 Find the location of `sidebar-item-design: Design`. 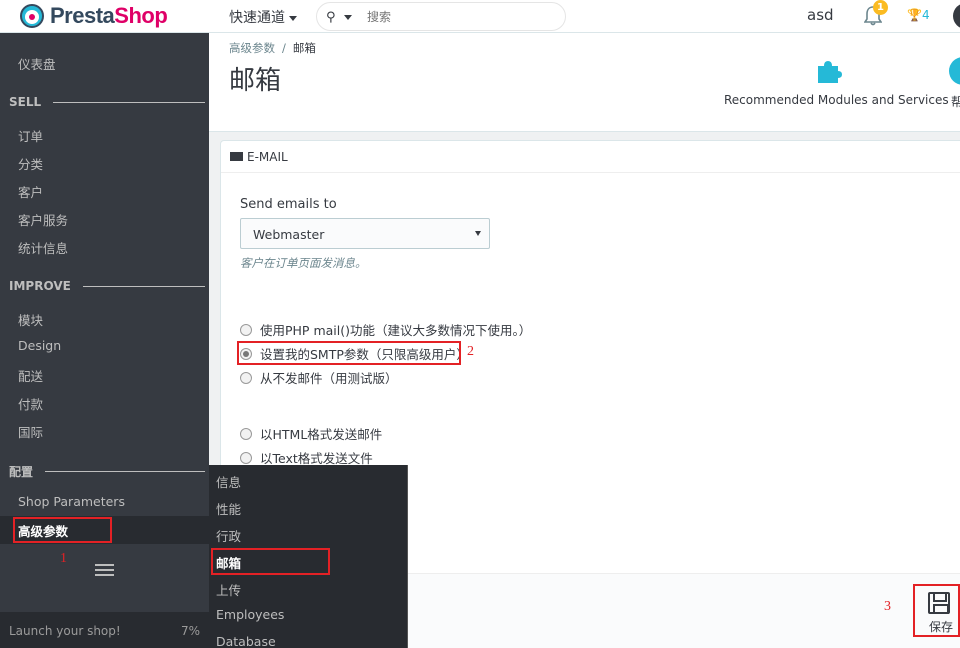

sidebar-item-design: Design is located at coordinates (39, 345).